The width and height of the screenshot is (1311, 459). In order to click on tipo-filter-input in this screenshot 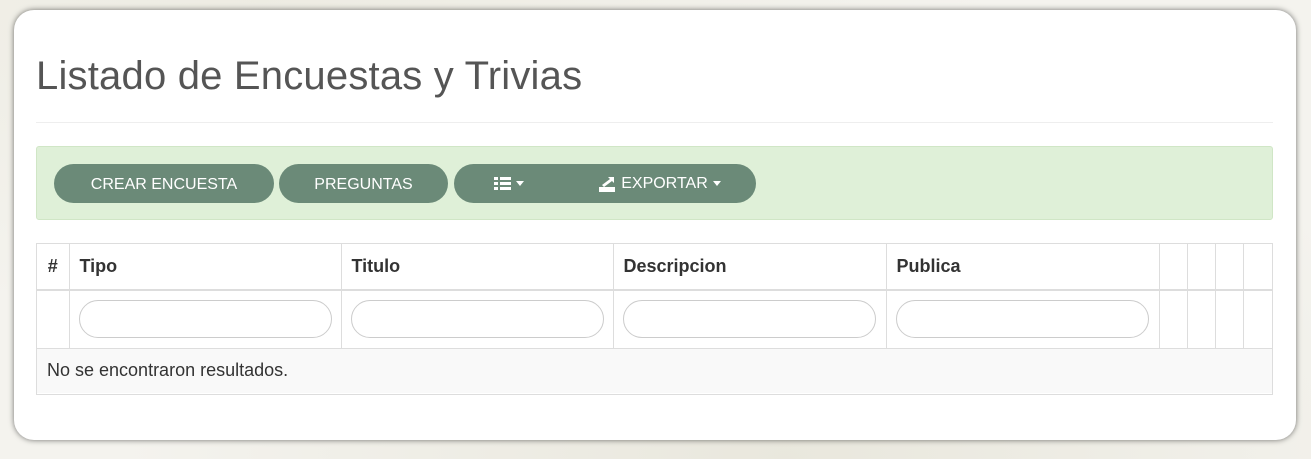, I will do `click(205, 319)`.